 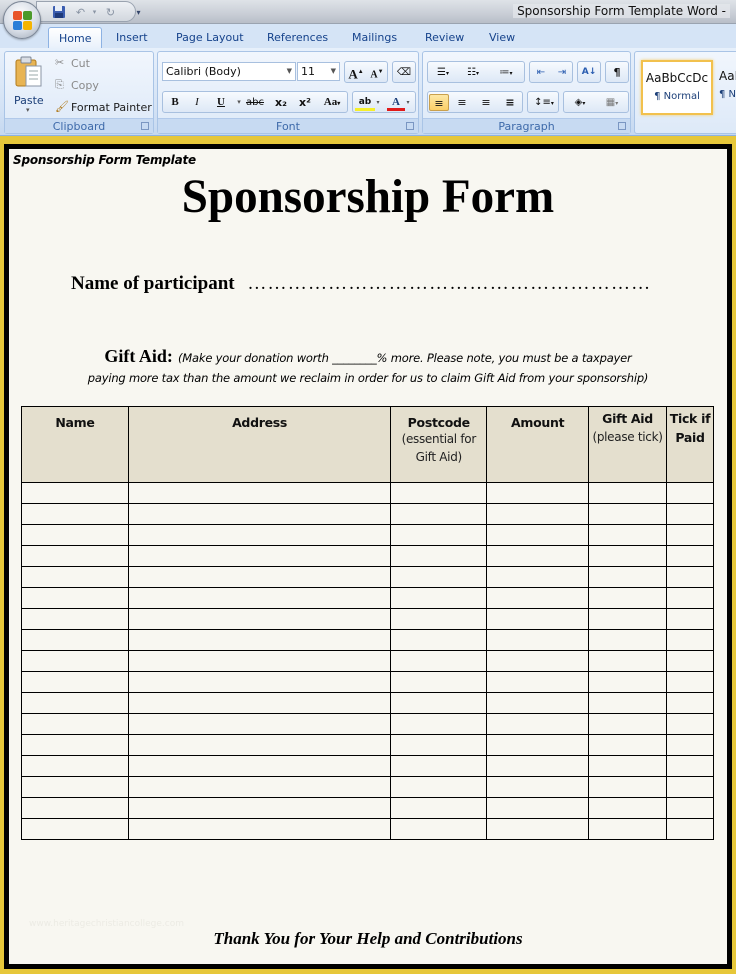 What do you see at coordinates (255, 102) in the screenshot?
I see `strikethrough-button: abc` at bounding box center [255, 102].